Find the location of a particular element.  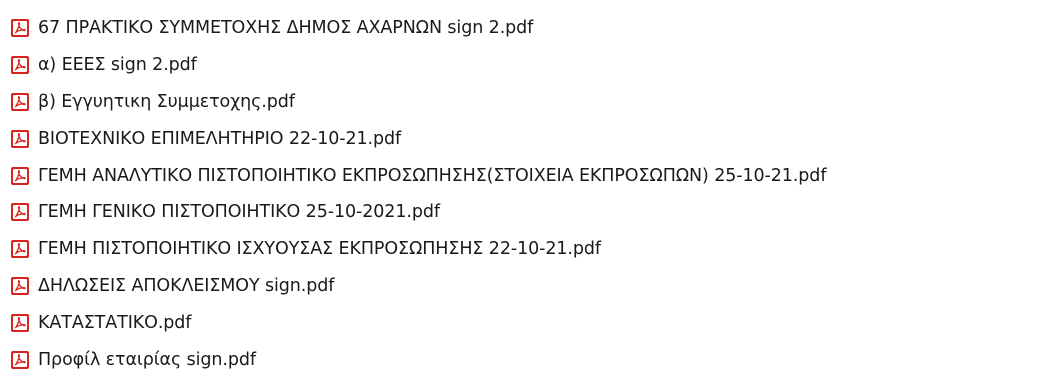

file-item: ΓΕΜΗ ΓΕΝΙΚΟ ΠΙΣΤΟΠΟΙΗΤΙΚΟ 25-10-2021.pdf is located at coordinates (520, 212).